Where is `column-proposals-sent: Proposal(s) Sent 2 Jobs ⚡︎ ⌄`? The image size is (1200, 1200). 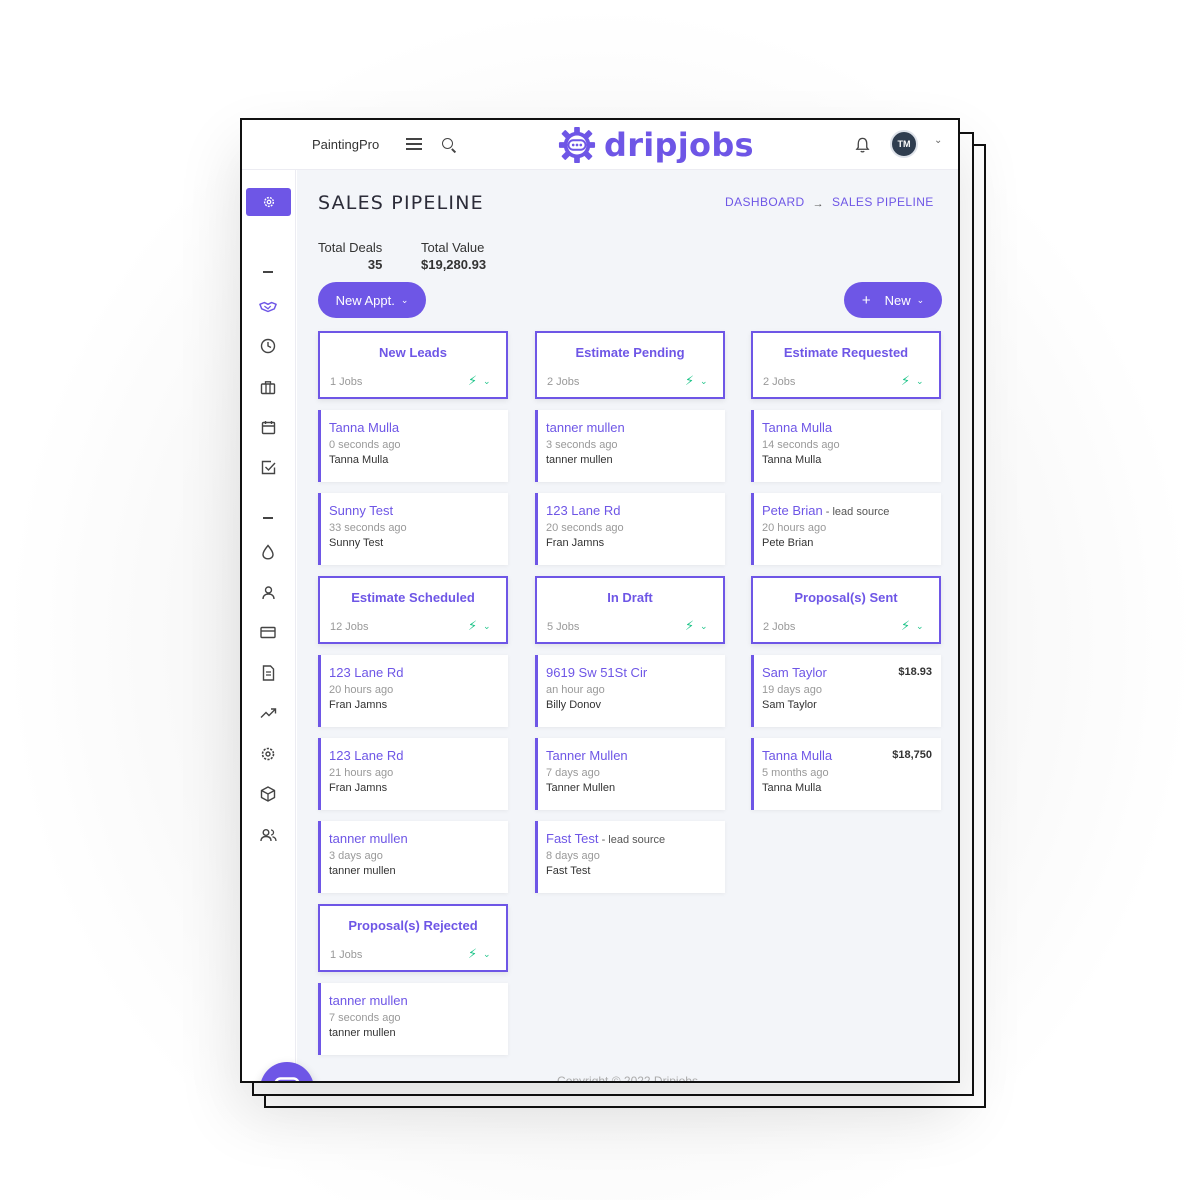
column-proposals-sent: Proposal(s) Sent 2 Jobs ⚡︎ ⌄ is located at coordinates (846, 610).